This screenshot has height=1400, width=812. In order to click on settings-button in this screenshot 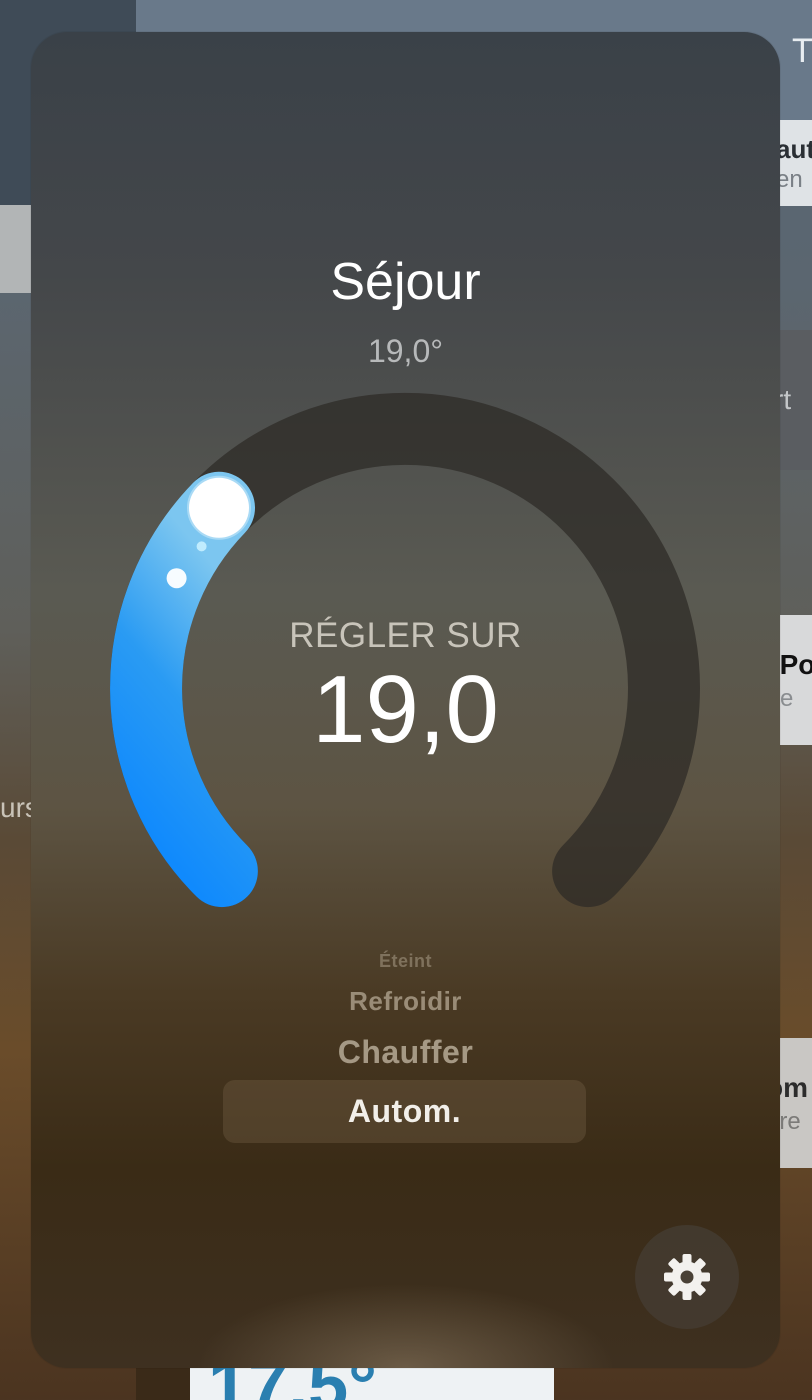, I will do `click(687, 1277)`.